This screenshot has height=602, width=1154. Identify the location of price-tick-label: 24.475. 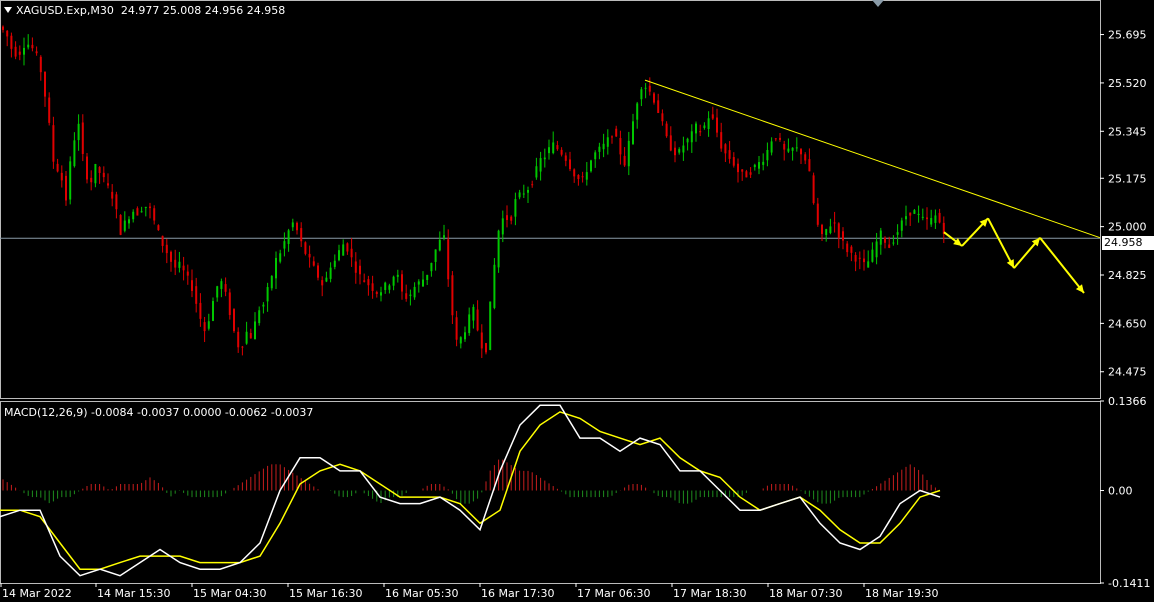
(1127, 372).